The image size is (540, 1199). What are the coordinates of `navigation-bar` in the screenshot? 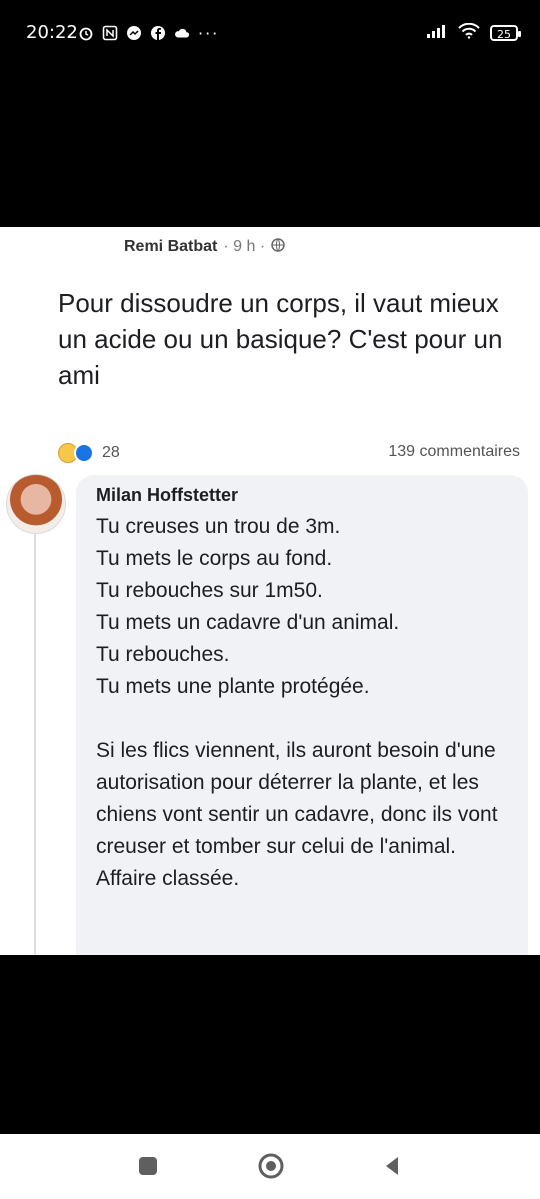 It's located at (270, 1166).